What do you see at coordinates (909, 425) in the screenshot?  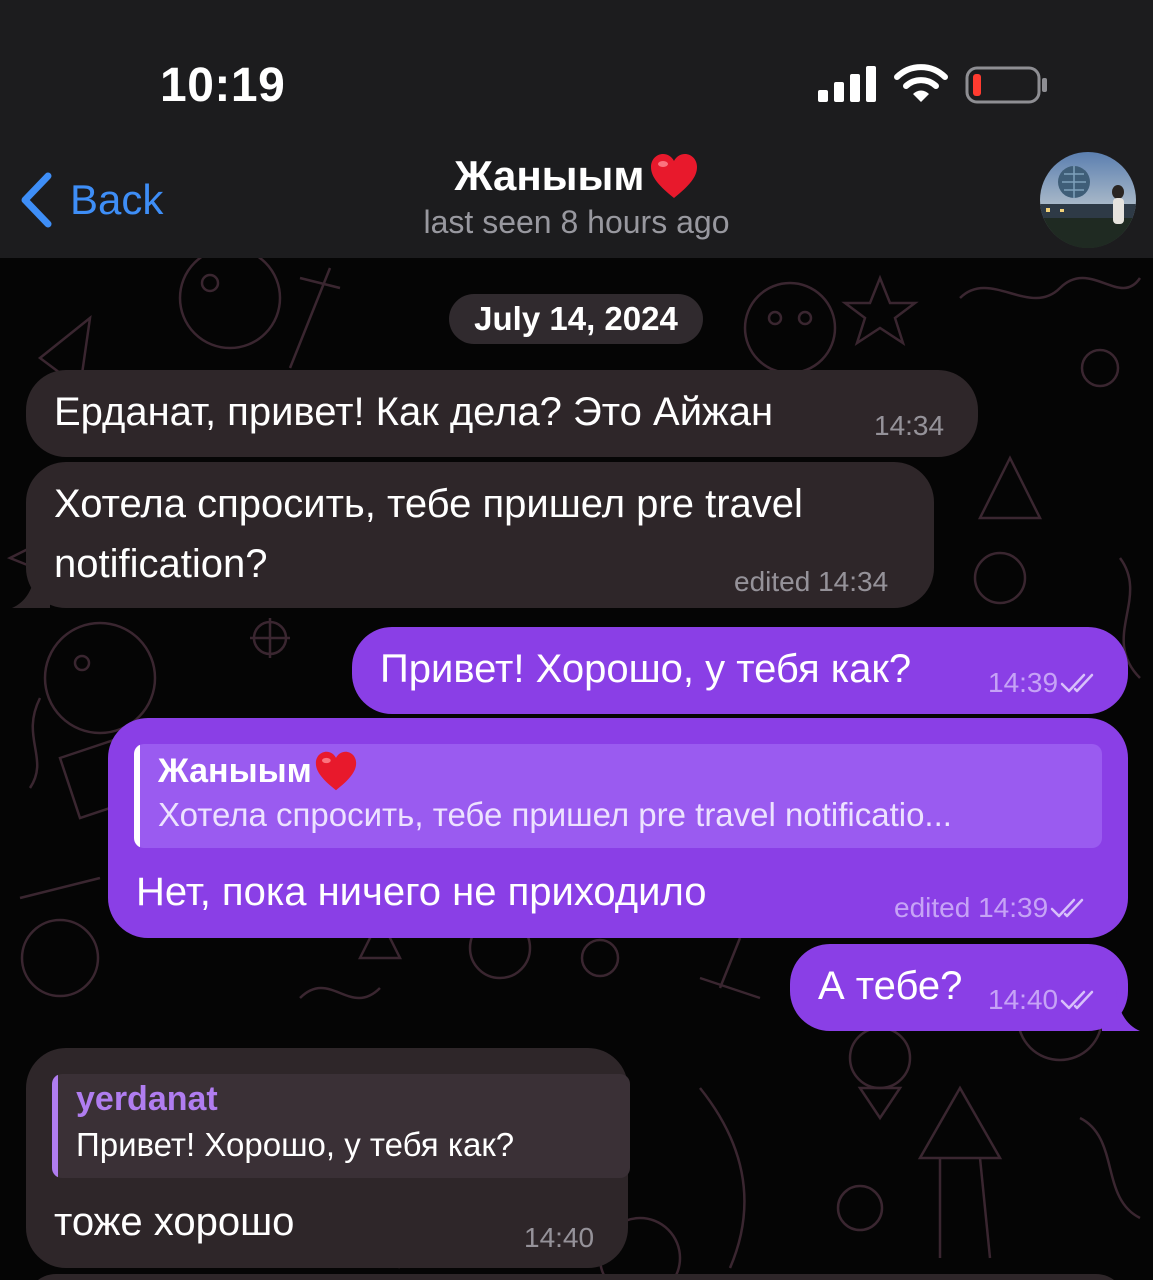 I see `message-time: 14:34` at bounding box center [909, 425].